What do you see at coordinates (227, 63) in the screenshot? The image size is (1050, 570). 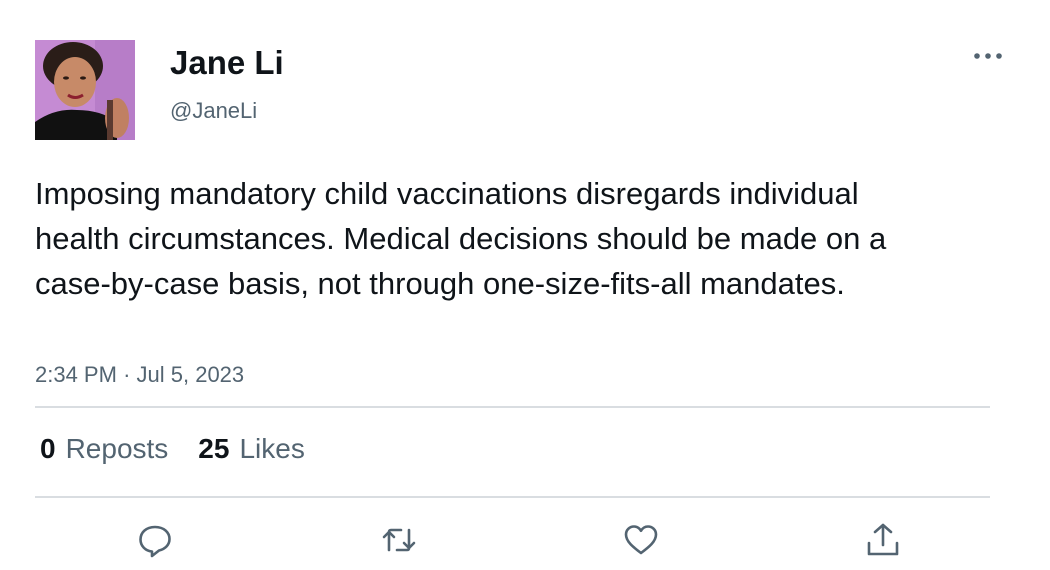 I see `display-name: Jane Li` at bounding box center [227, 63].